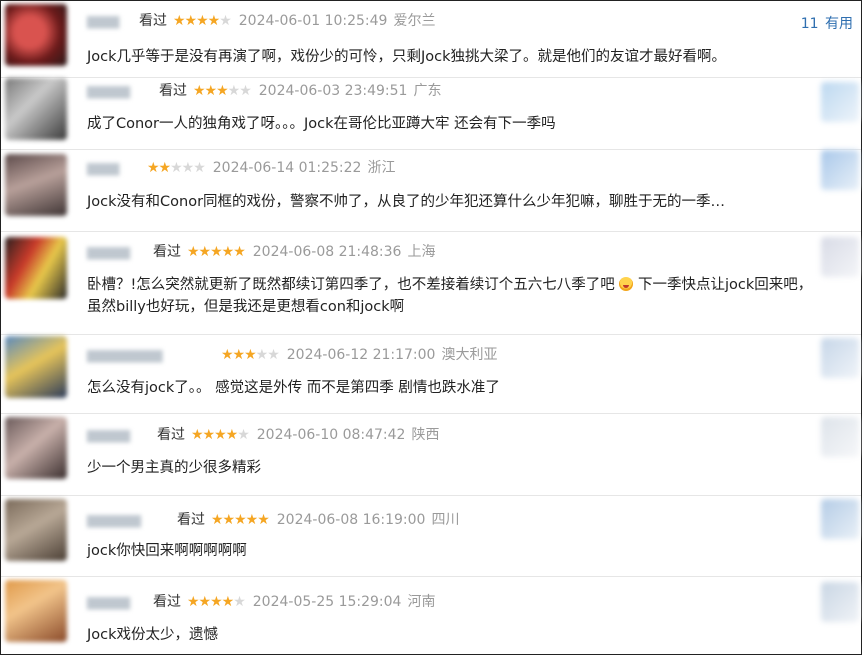  I want to click on review-meta: ▆▆▆▆ 看过 ★★★★★ 2024-05-25 15:29:04 河南, so click(261, 602).